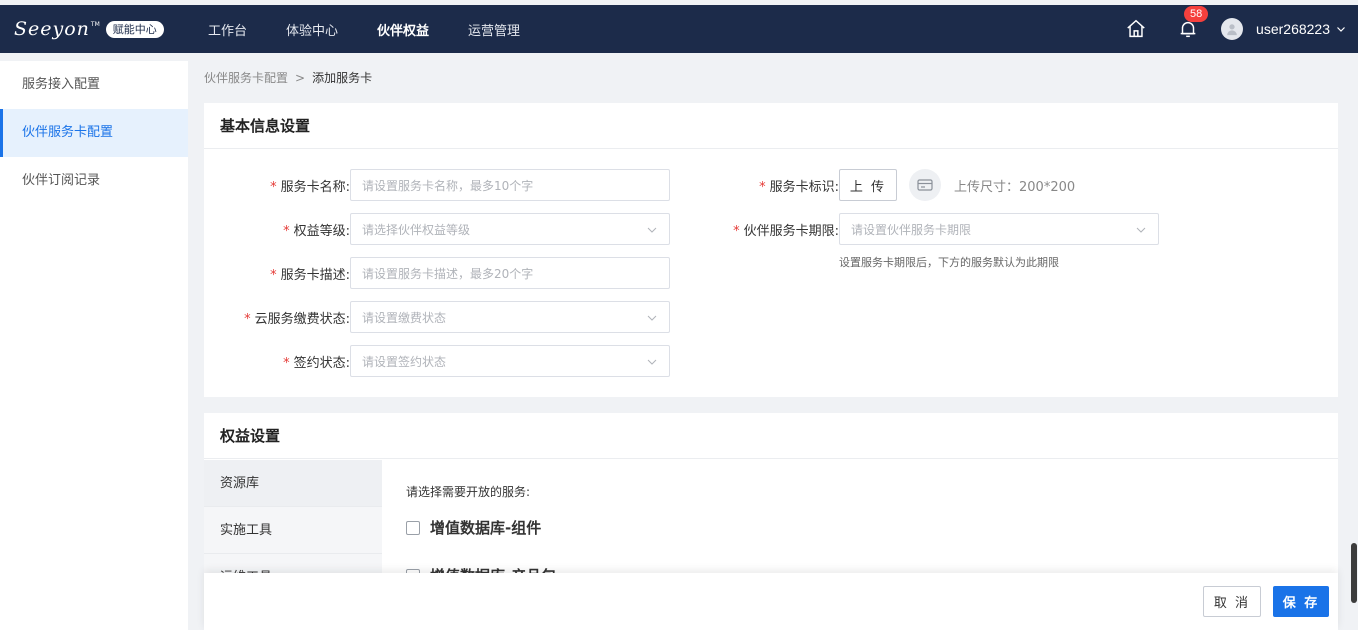 The image size is (1358, 630). Describe the element at coordinates (771, 436) in the screenshot. I see `rights-title: 权益设置` at that location.